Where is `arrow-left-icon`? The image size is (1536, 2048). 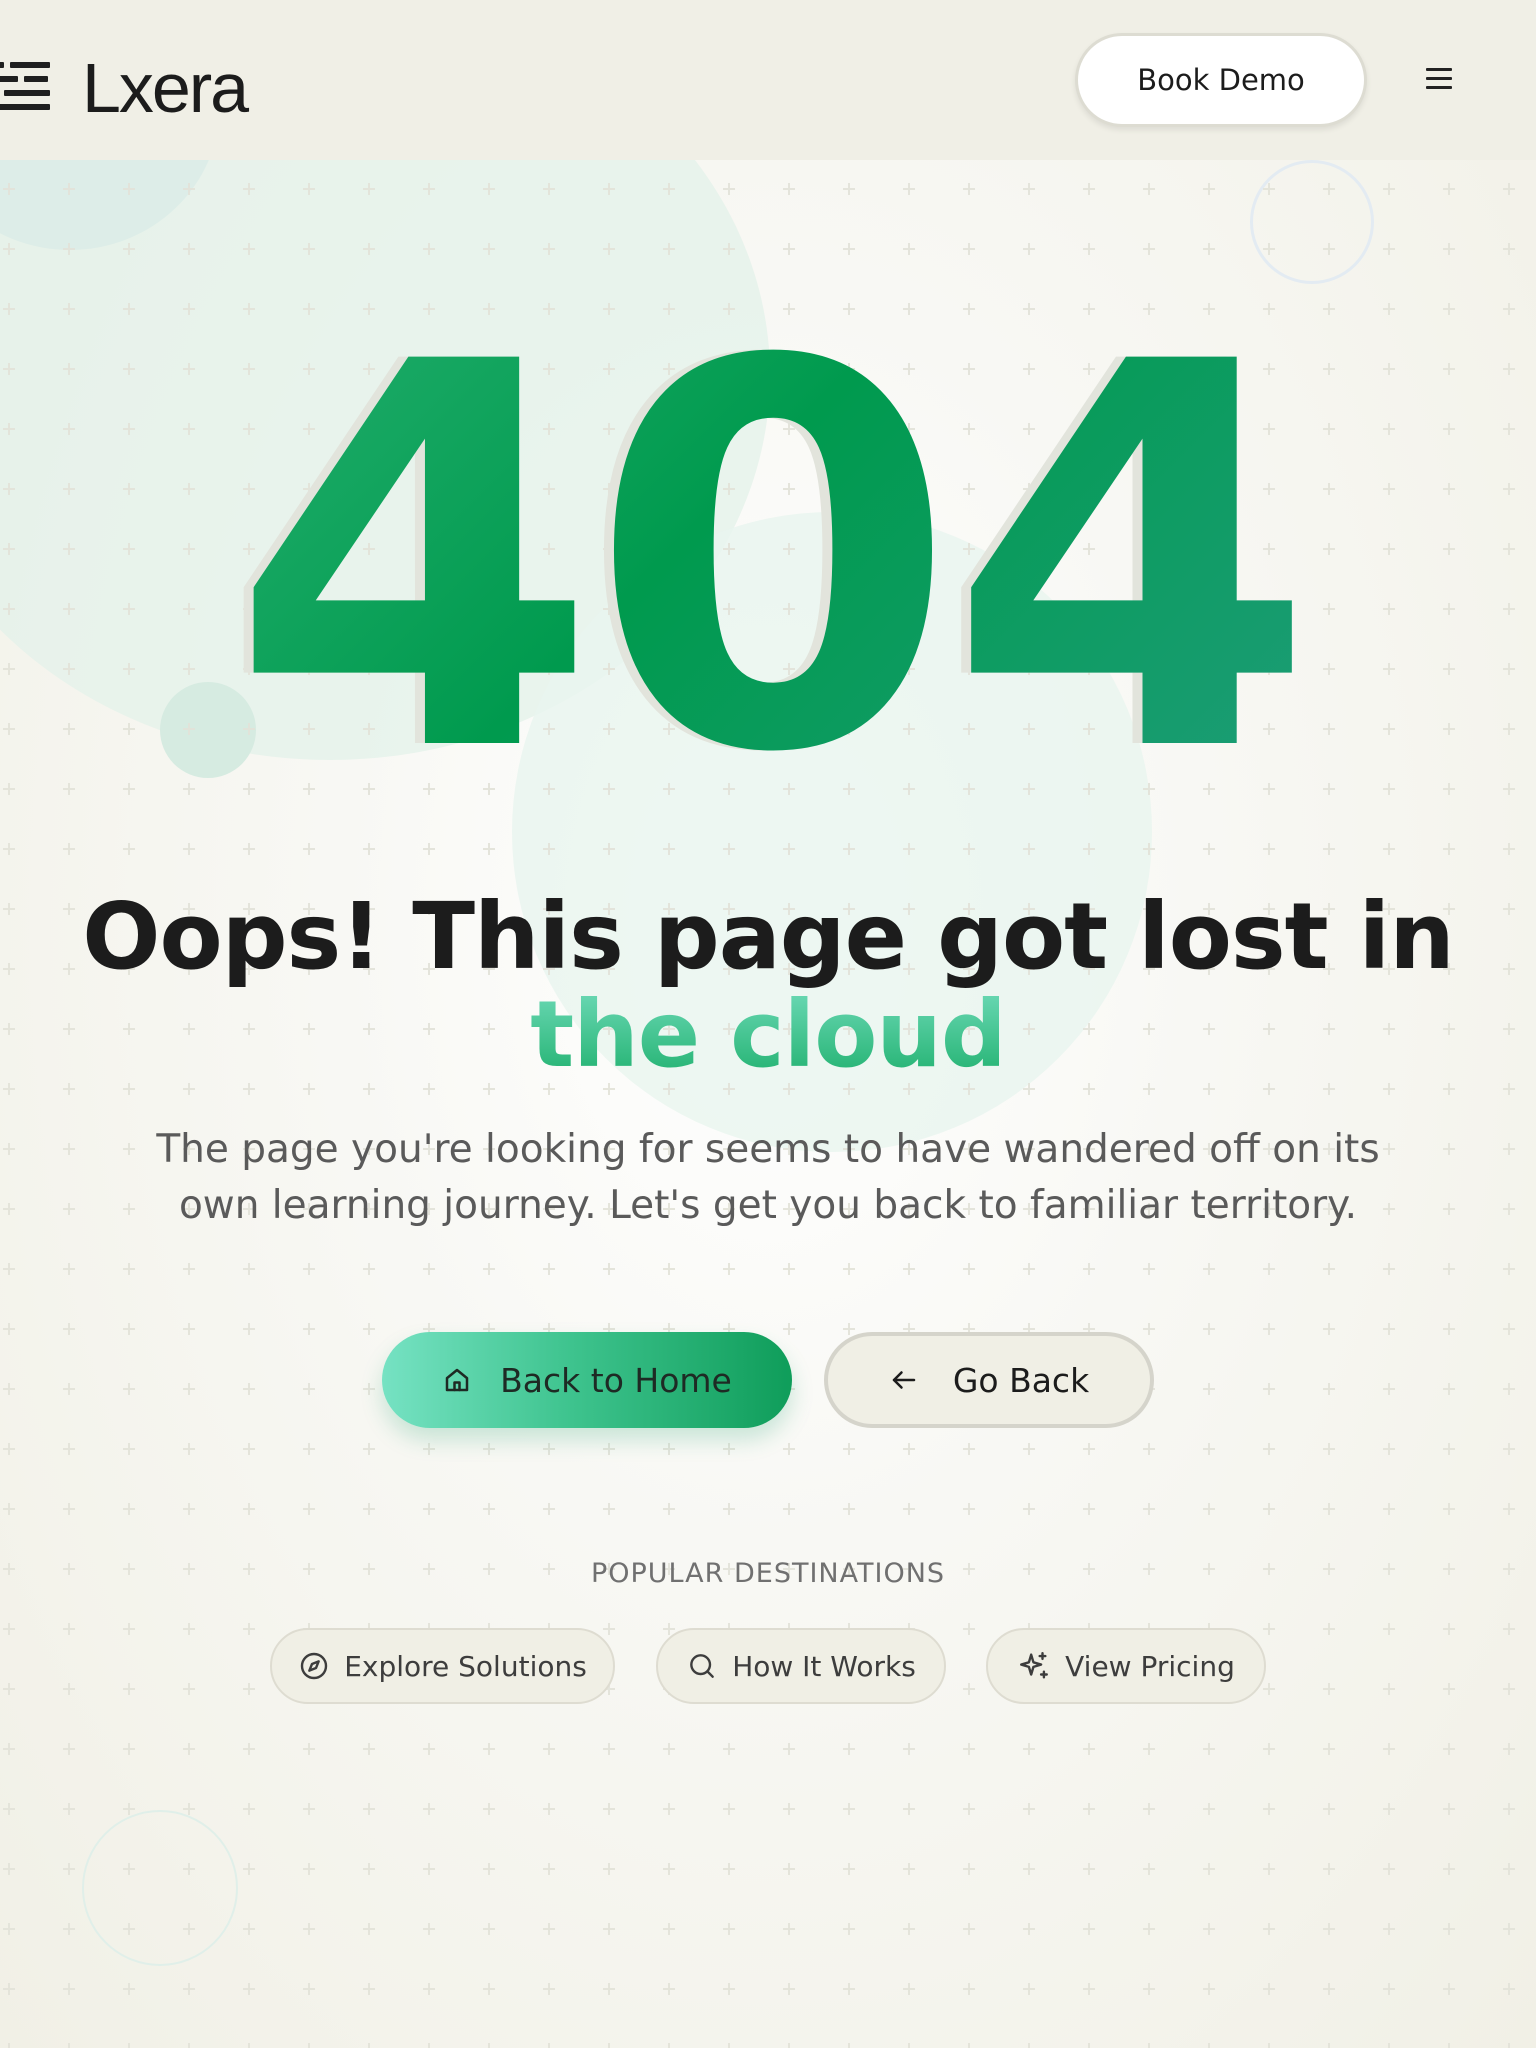 arrow-left-icon is located at coordinates (904, 1380).